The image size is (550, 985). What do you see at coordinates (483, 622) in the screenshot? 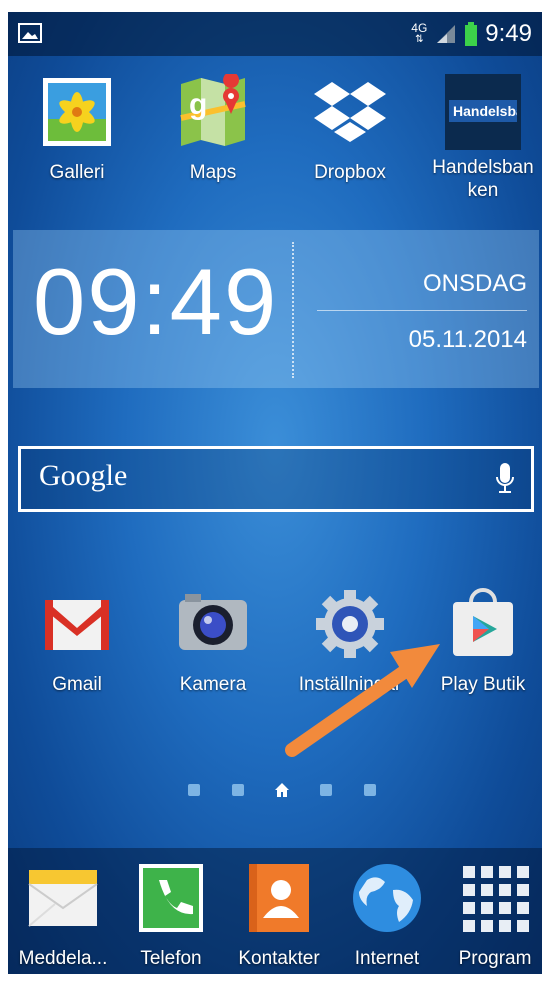
I see `play-store-icon` at bounding box center [483, 622].